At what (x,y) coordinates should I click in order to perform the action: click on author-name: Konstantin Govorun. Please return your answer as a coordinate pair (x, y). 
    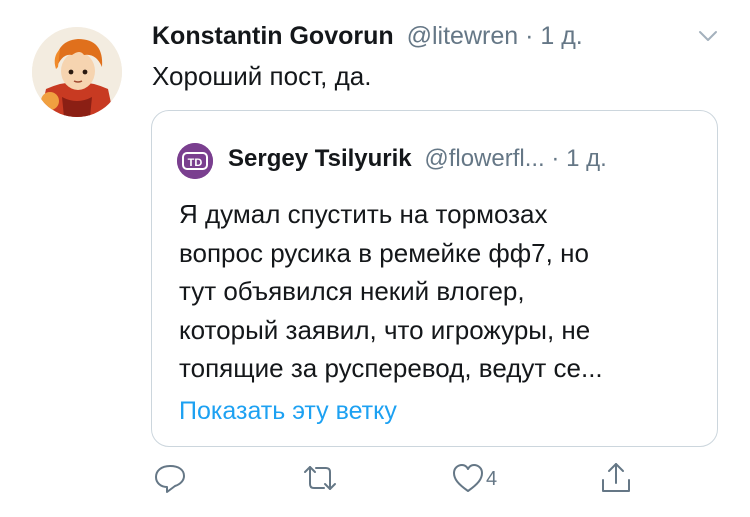
    Looking at the image, I should click on (273, 36).